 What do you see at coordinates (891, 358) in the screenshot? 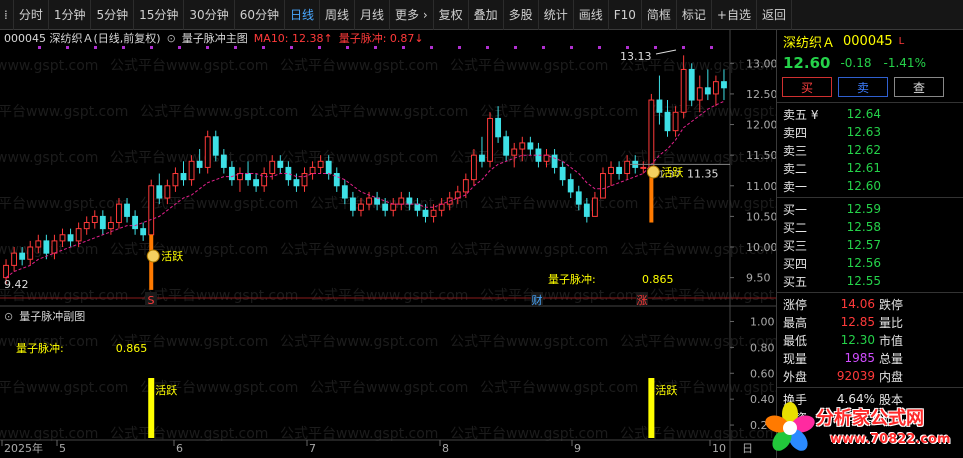
I see `stat-right-label: 总量` at bounding box center [891, 358].